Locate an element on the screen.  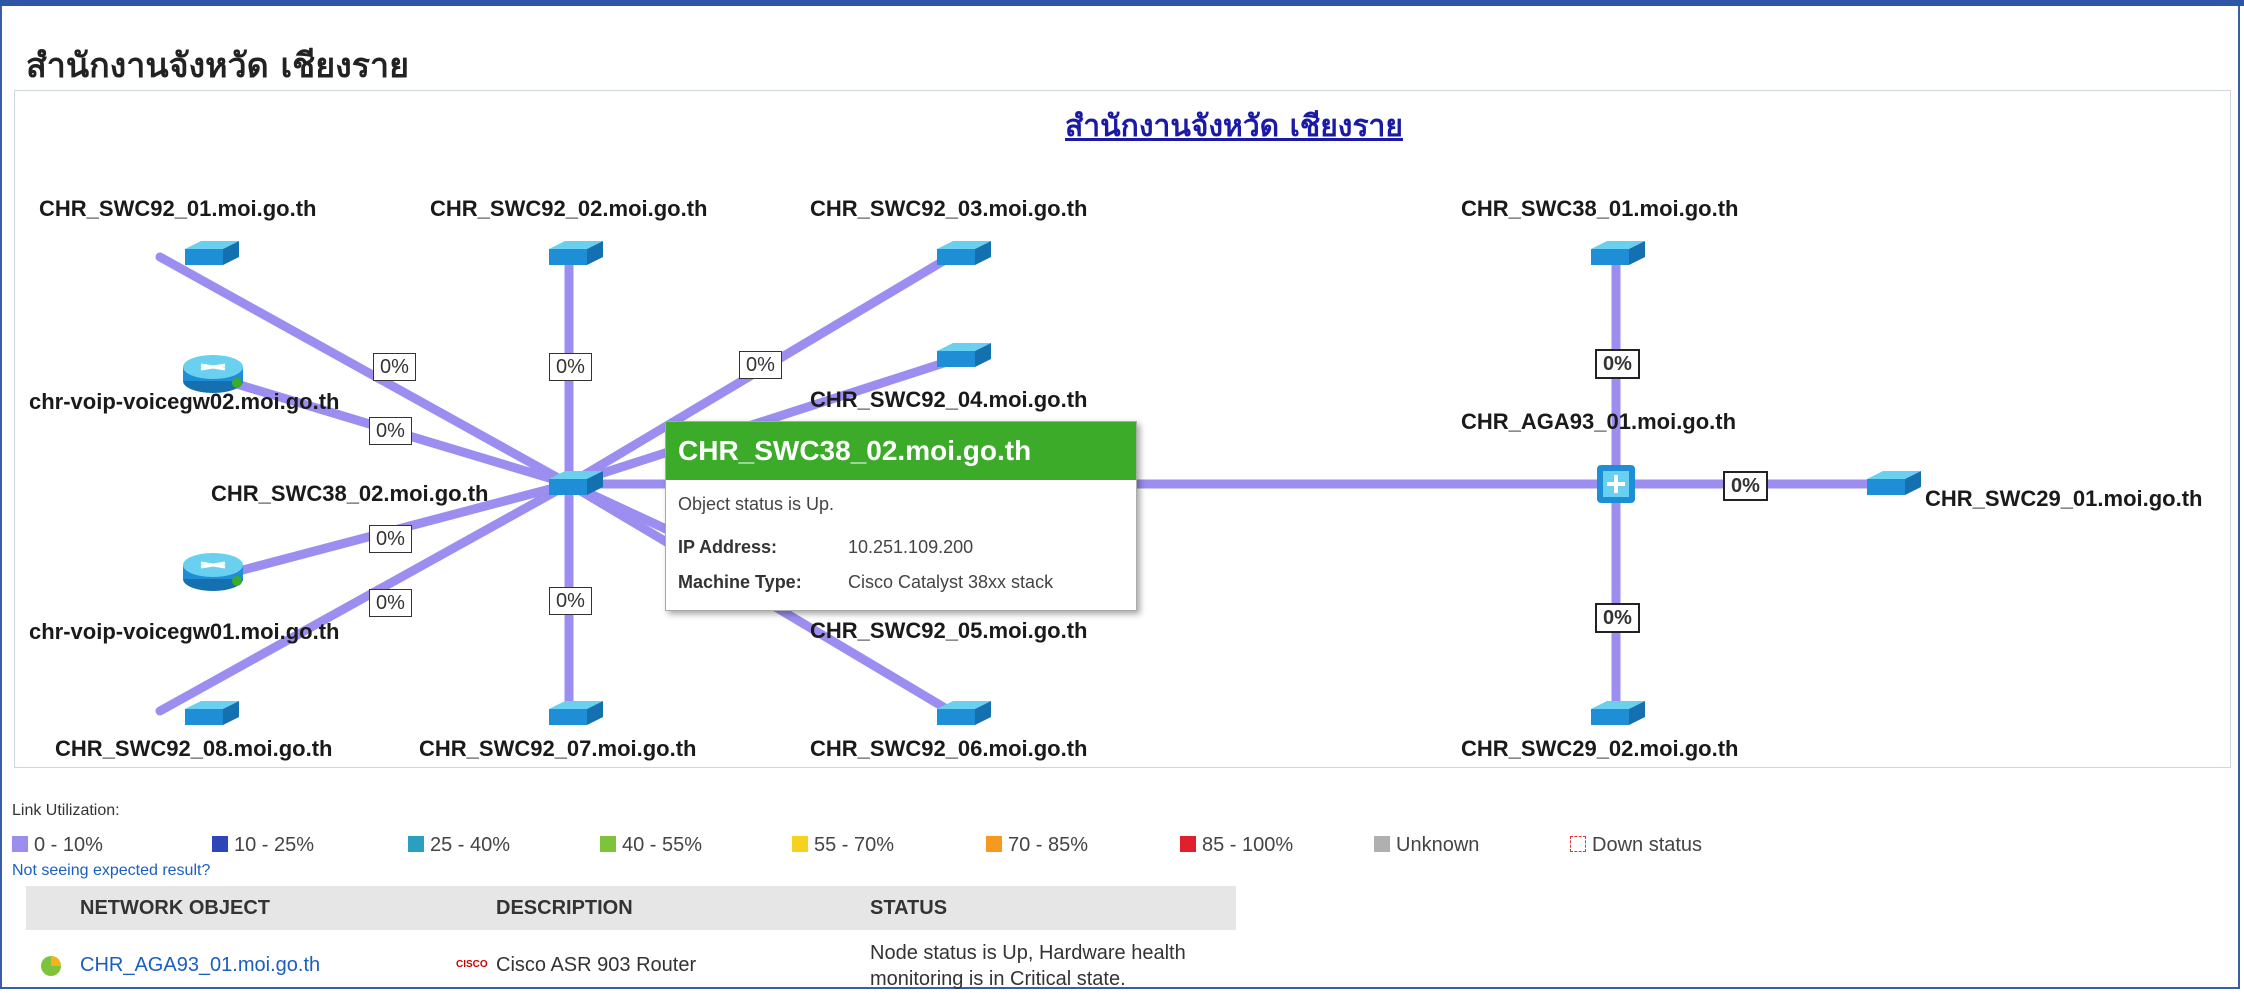
legend-title: Link Utilization: is located at coordinates (66, 810).